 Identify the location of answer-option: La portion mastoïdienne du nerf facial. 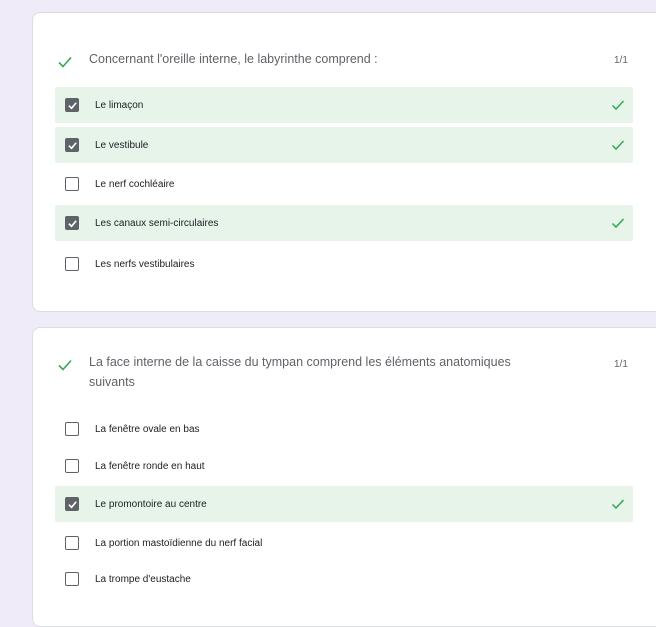
(344, 543).